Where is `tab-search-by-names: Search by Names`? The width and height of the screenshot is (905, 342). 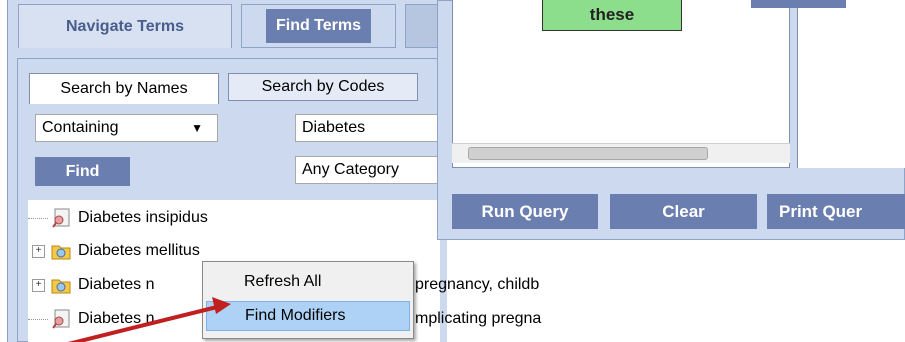
tab-search-by-names: Search by Names is located at coordinates (124, 88).